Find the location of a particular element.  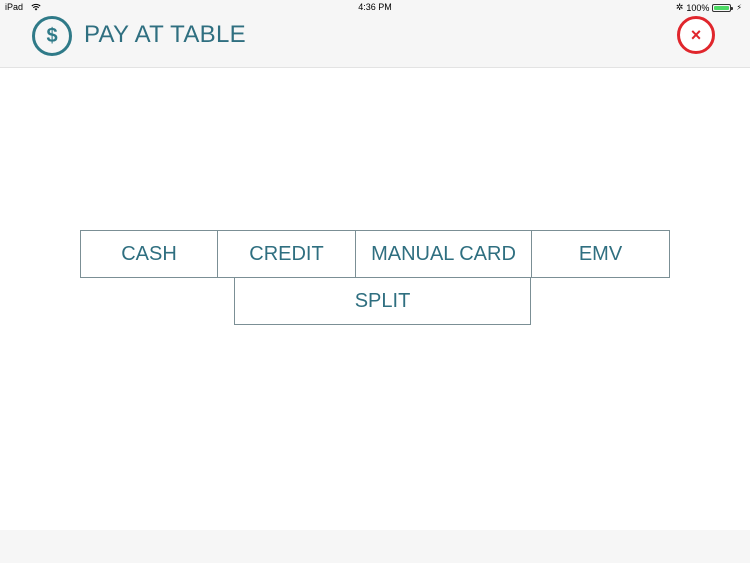

close-icon: × is located at coordinates (696, 34).